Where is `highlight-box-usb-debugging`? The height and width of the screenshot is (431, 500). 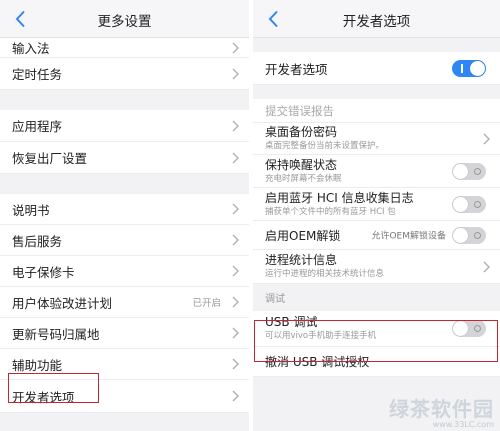
highlight-box-usb-debugging is located at coordinates (376, 341).